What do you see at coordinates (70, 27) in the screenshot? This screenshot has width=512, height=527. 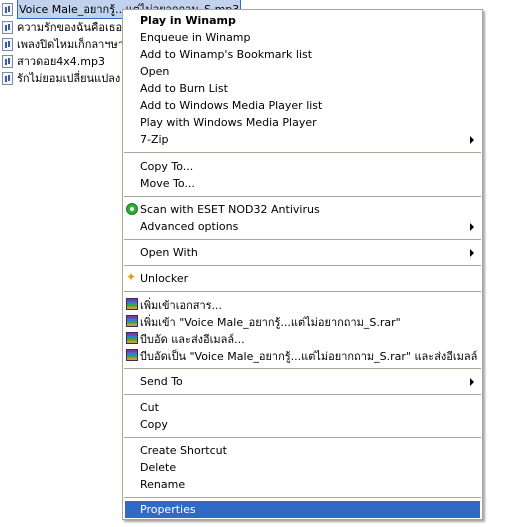 I see `file-name: ความรักของฉันคือเธอ` at bounding box center [70, 27].